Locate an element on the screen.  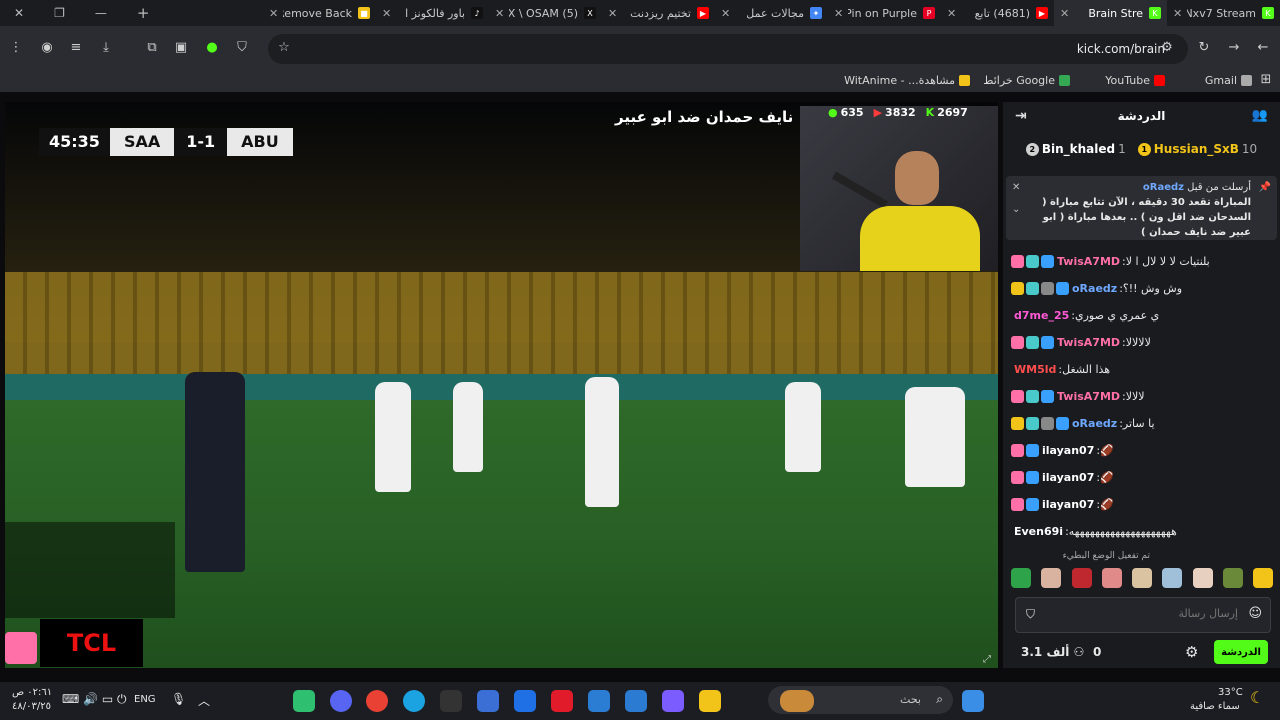
chat-message: oRaedz: وش وش !!؟ is located at coordinates (1142, 288).